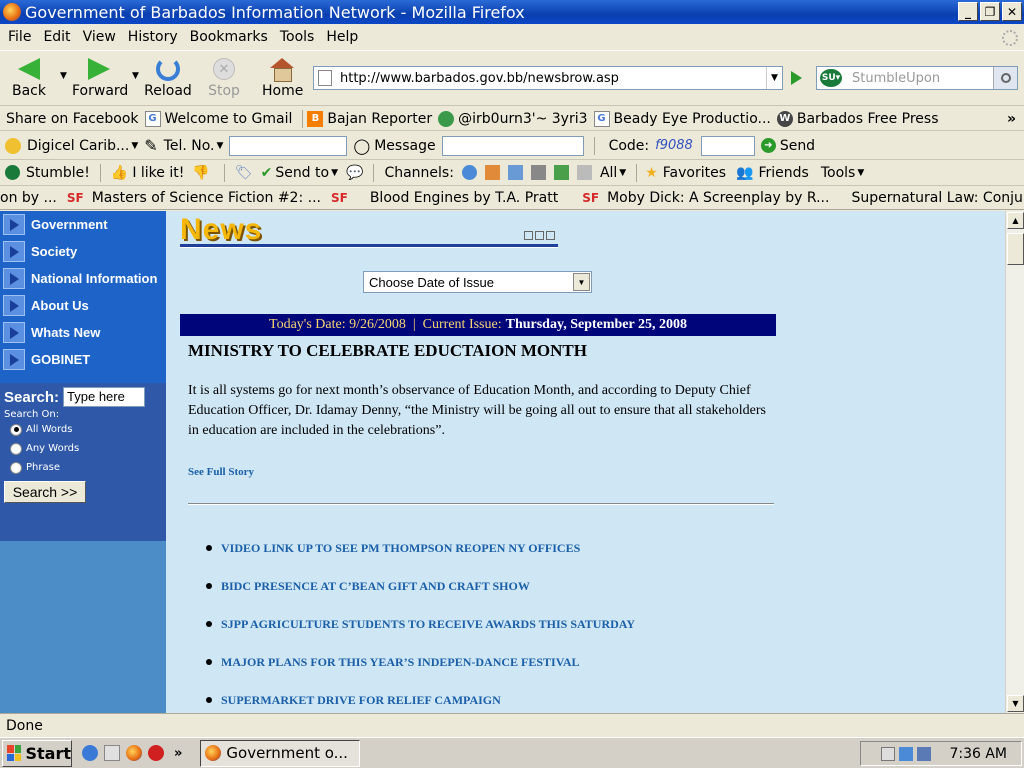  Describe the element at coordinates (342, 37) in the screenshot. I see `menu-help: Help` at that location.